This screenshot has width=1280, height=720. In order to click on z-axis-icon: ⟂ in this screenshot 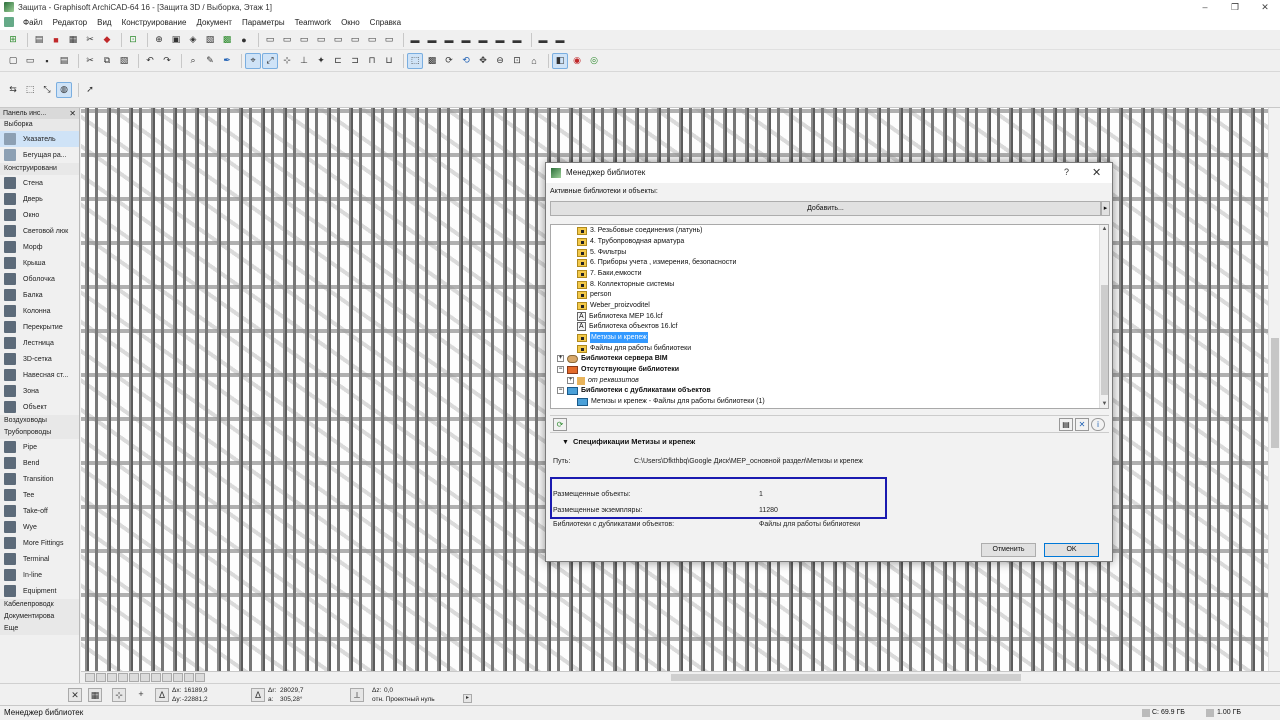, I will do `click(357, 695)`.